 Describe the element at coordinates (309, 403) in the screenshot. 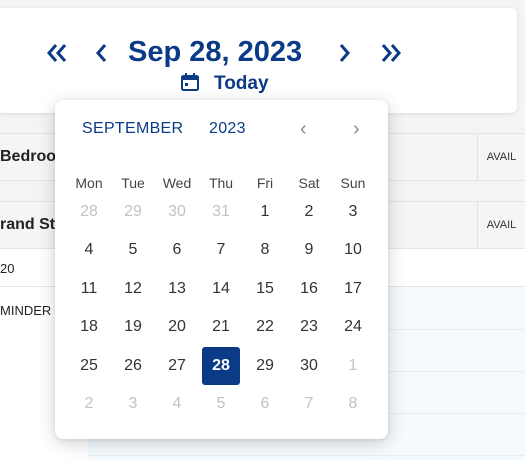

I see `day-cell-outside-month: 7` at that location.